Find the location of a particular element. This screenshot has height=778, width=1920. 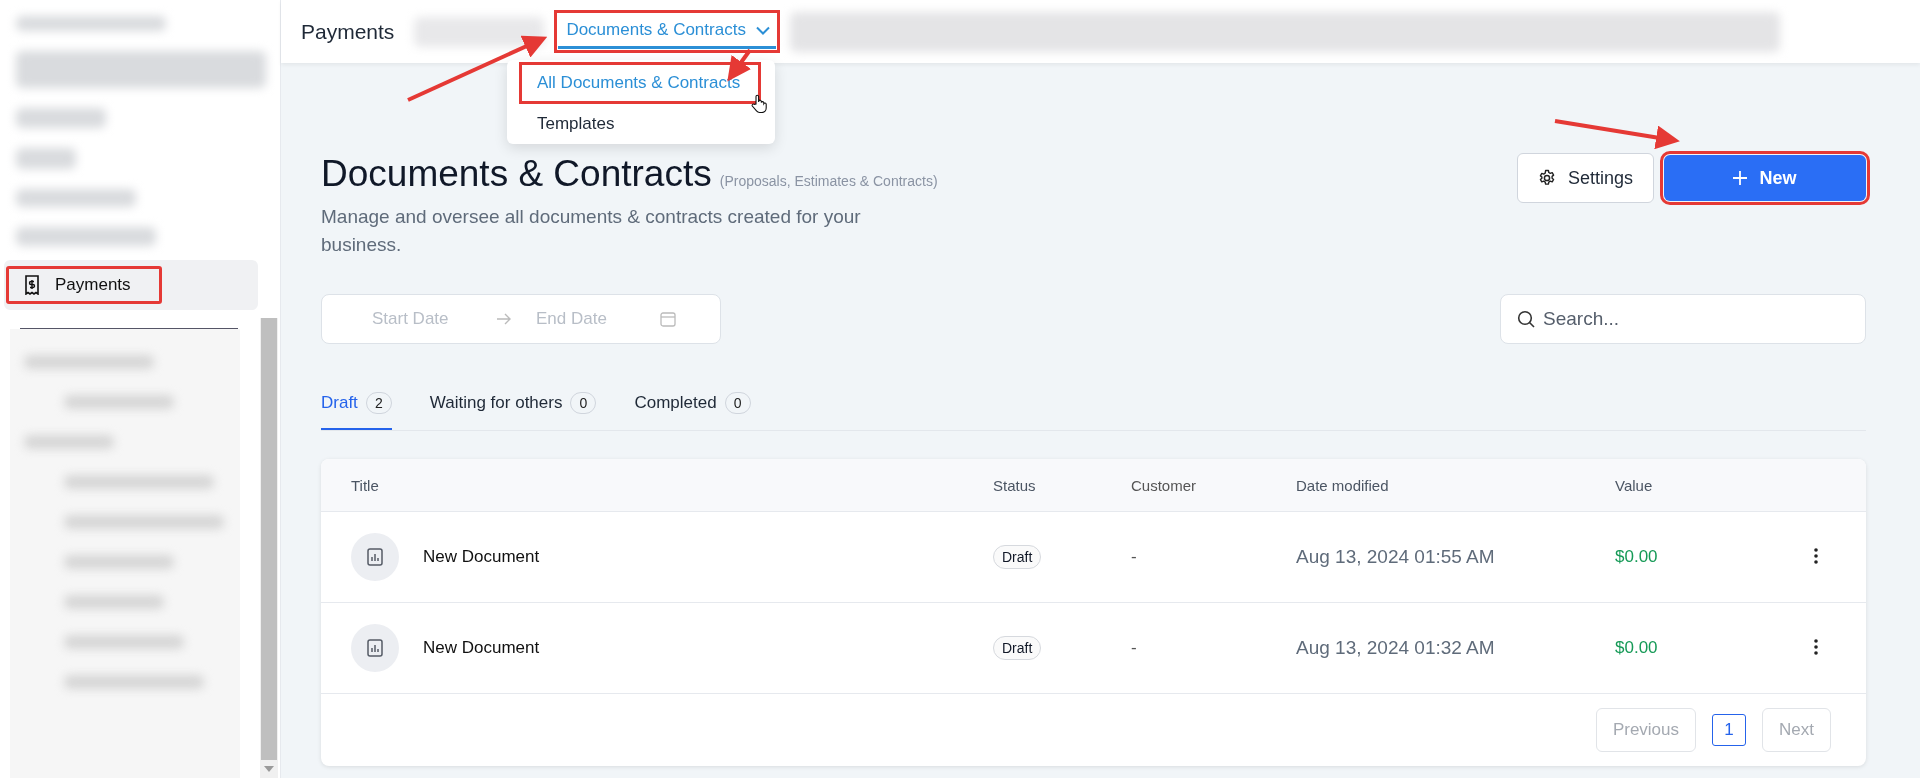

tab-label: Draft is located at coordinates (339, 403).